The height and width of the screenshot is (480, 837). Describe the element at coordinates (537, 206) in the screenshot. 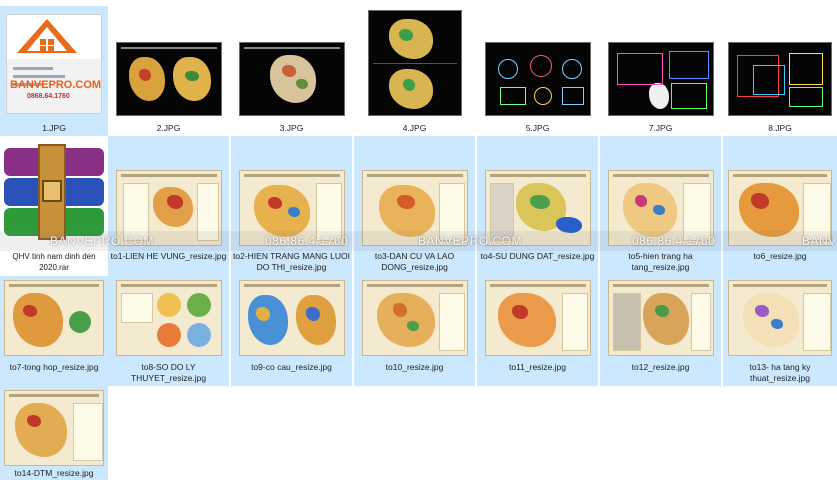

I see `file-tile-to4: to4-SU DUNG DAT_resize.jpg` at that location.